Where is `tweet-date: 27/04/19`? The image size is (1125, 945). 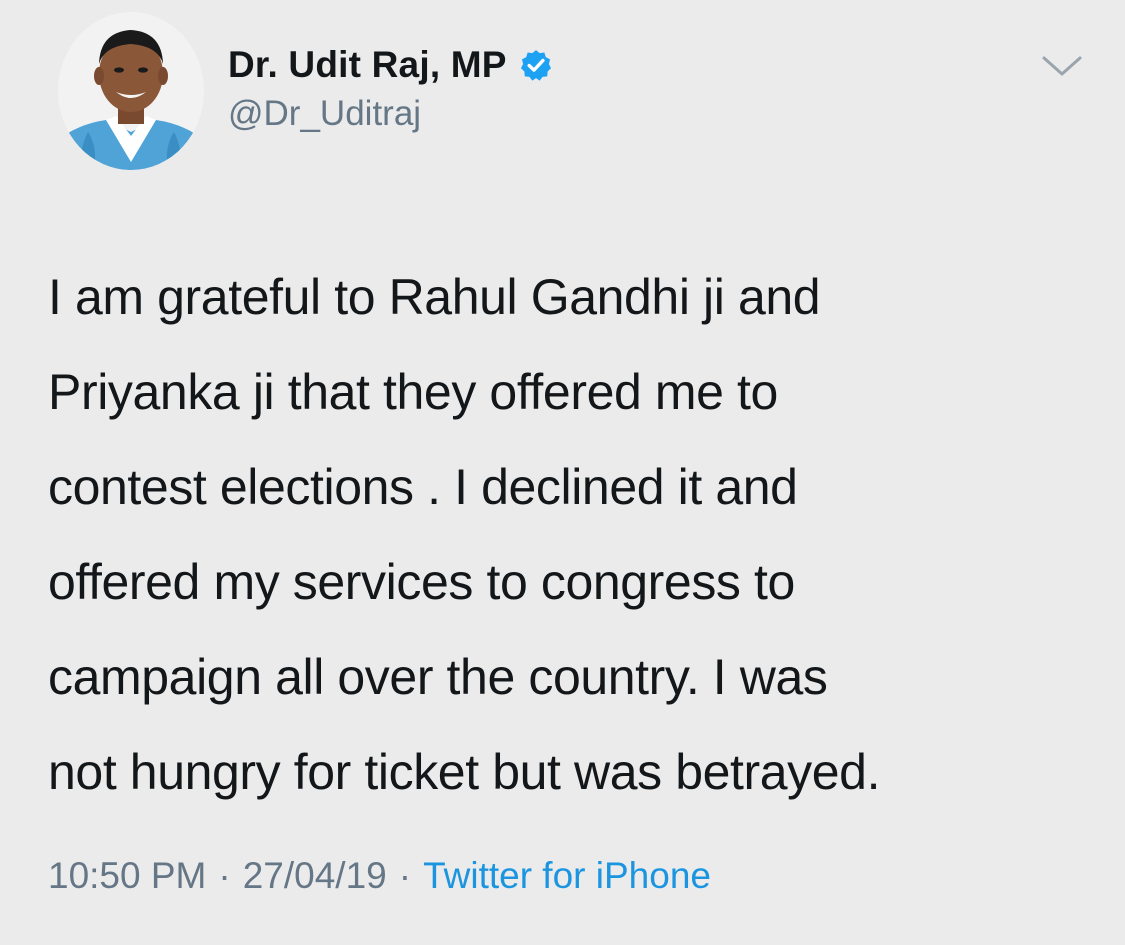 tweet-date: 27/04/19 is located at coordinates (315, 876).